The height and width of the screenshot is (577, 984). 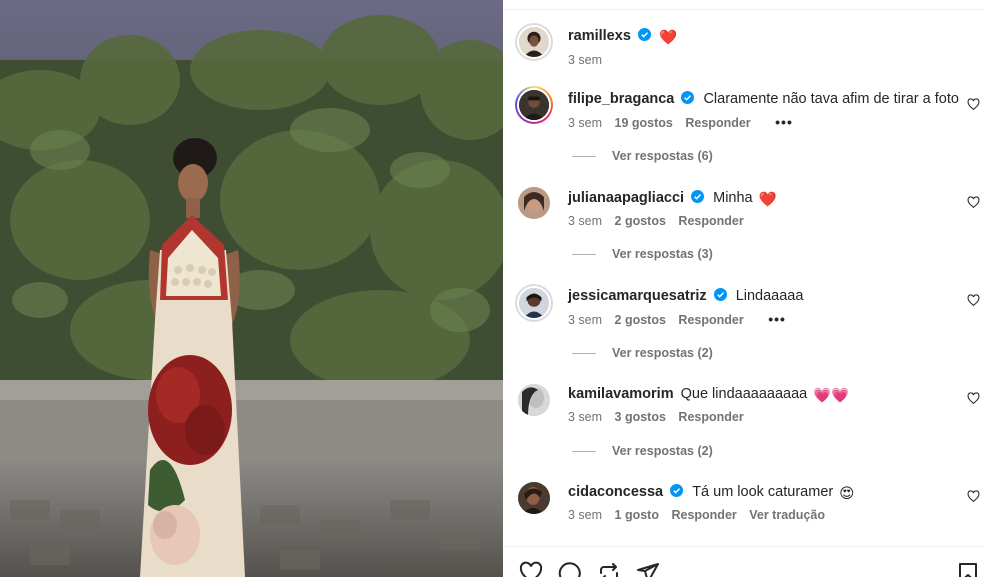 I want to click on comment-emoji: 💗💗, so click(x=831, y=396).